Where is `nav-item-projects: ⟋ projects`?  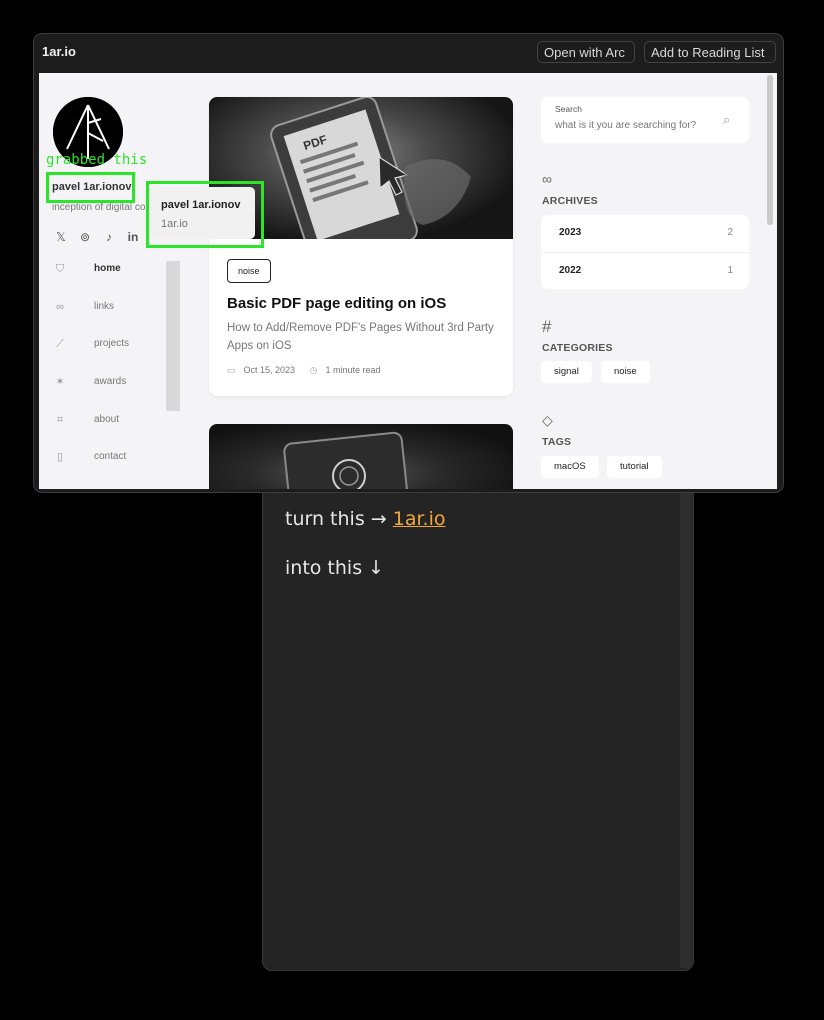 nav-item-projects: ⟋ projects is located at coordinates (108, 345).